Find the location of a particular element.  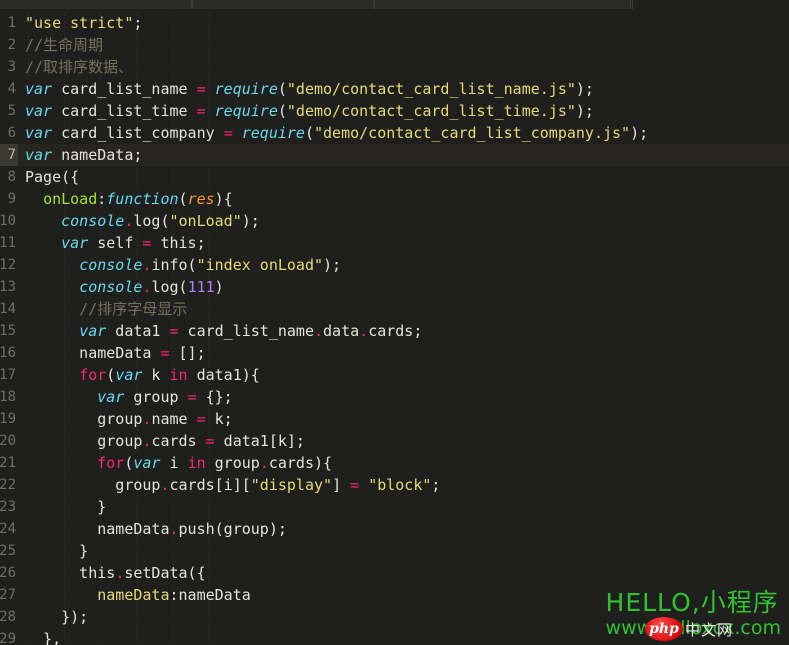

line-number: 6 is located at coordinates (11, 133).